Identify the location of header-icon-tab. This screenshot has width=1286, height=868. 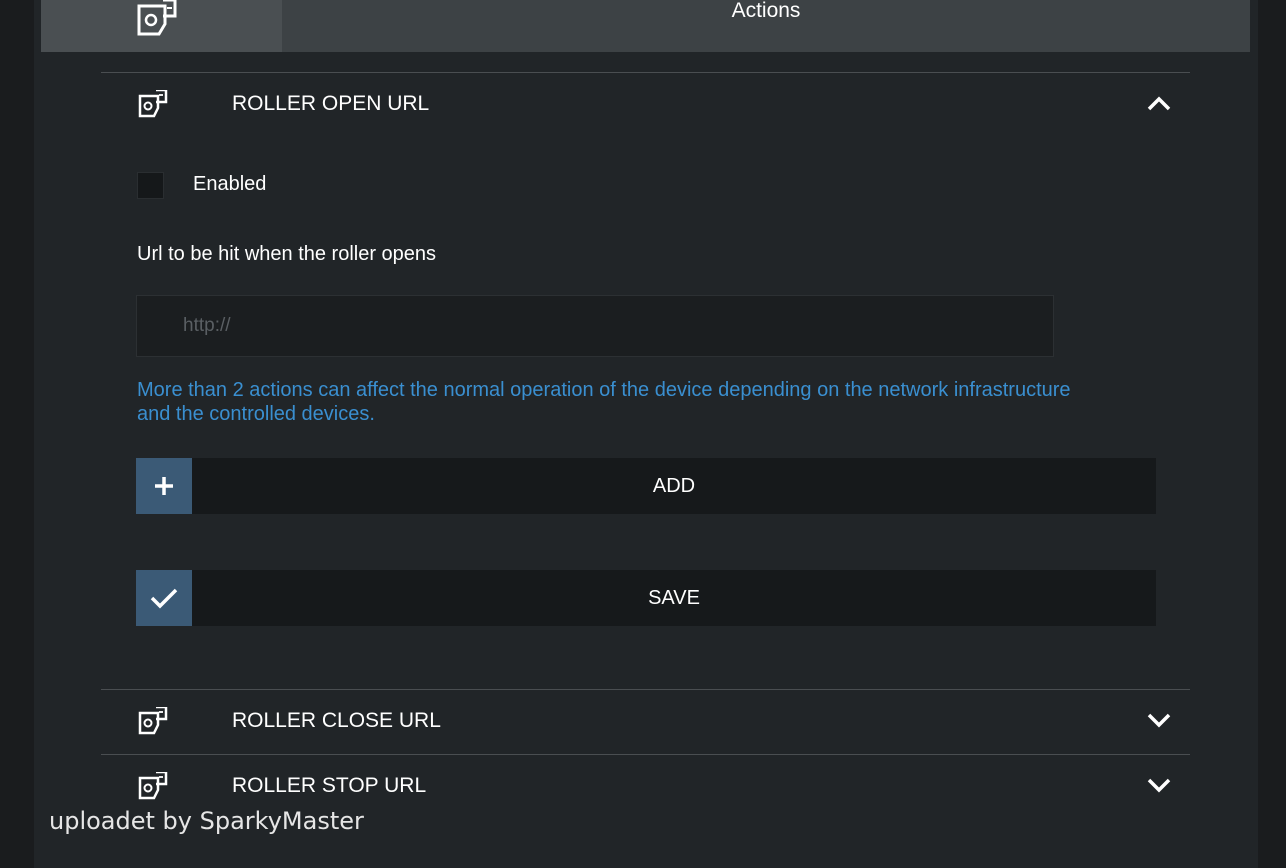
(161, 26).